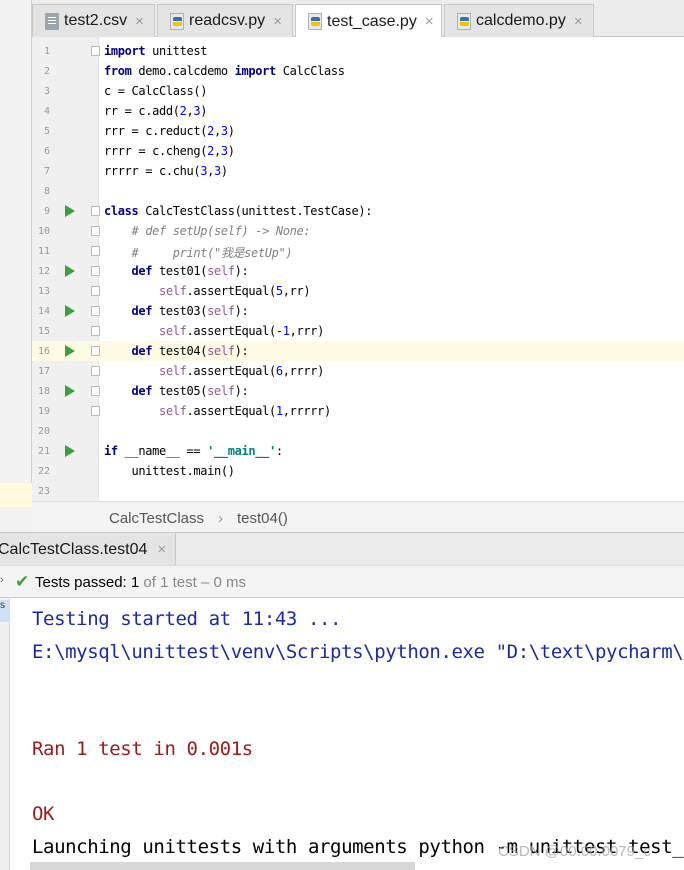 Image resolution: width=684 pixels, height=870 pixels. I want to click on code-text: self.assertEqual(5,rr), so click(207, 291).